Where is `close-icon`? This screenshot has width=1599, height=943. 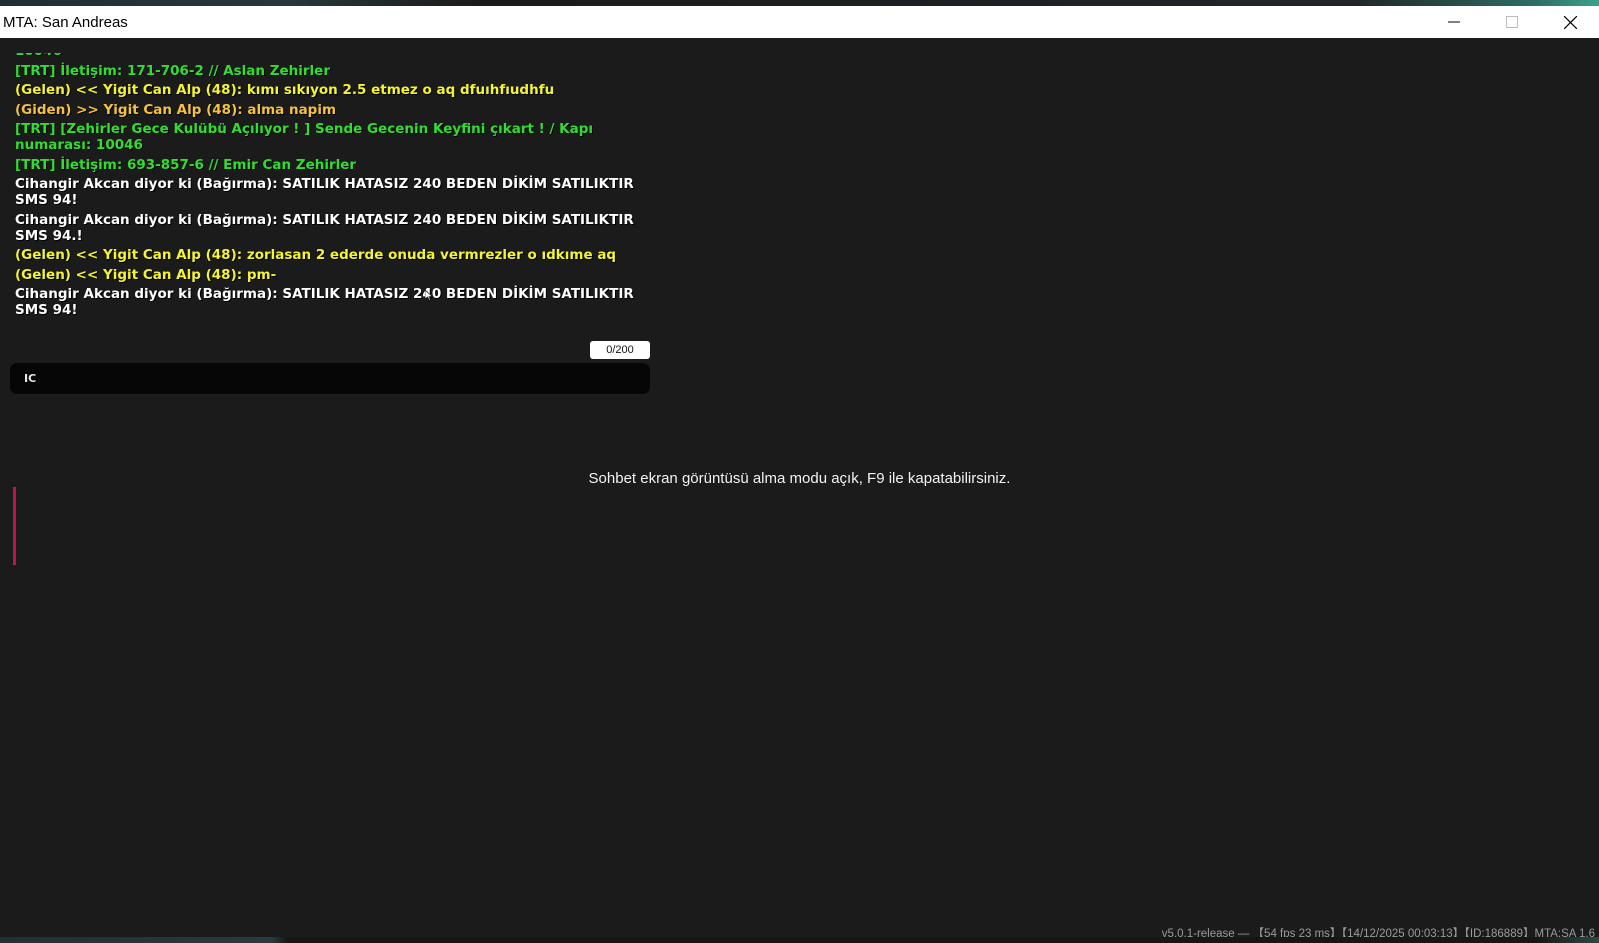 close-icon is located at coordinates (1570, 22).